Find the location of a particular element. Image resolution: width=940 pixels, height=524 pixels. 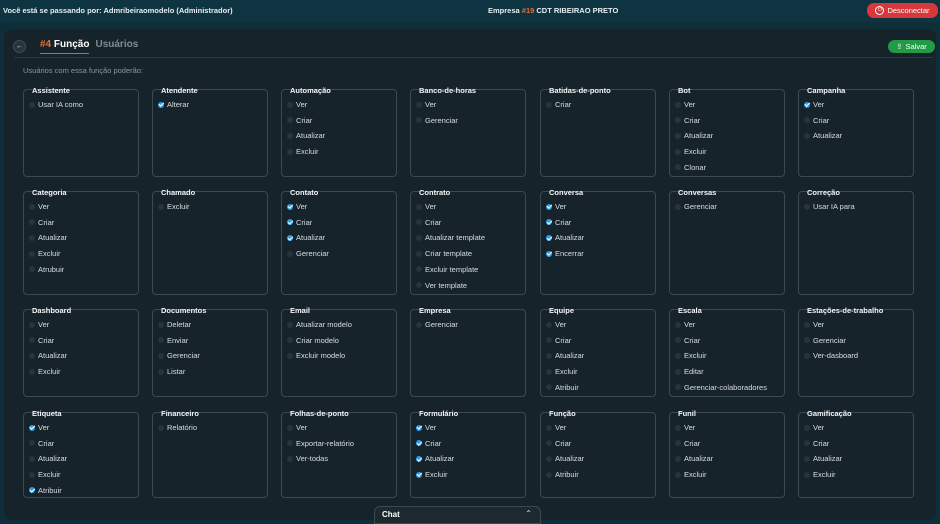

permission-checkbox: Relatório is located at coordinates (177, 427).